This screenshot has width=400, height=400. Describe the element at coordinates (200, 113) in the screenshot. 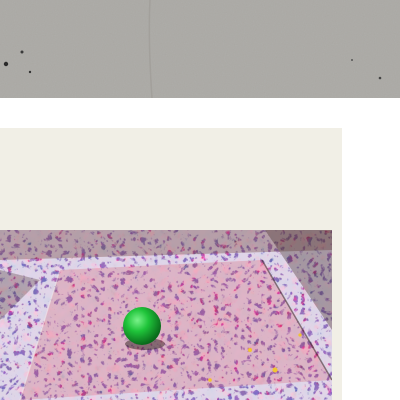

I see `white-strip` at that location.